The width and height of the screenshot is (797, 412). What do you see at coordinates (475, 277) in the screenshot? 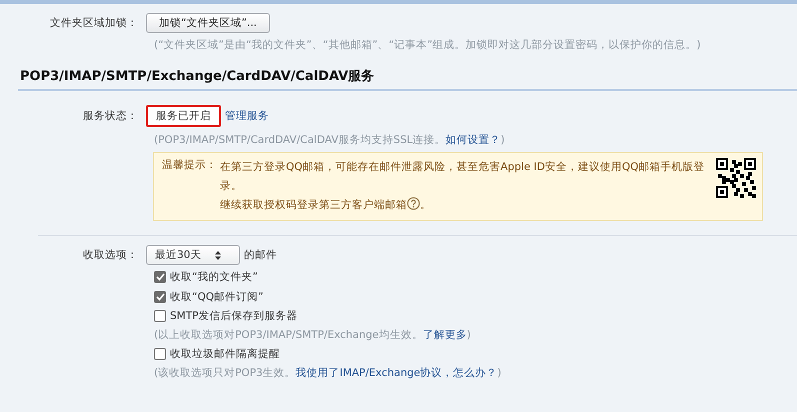
I see `checkbox-option: 收取“我的文件夹”` at bounding box center [475, 277].